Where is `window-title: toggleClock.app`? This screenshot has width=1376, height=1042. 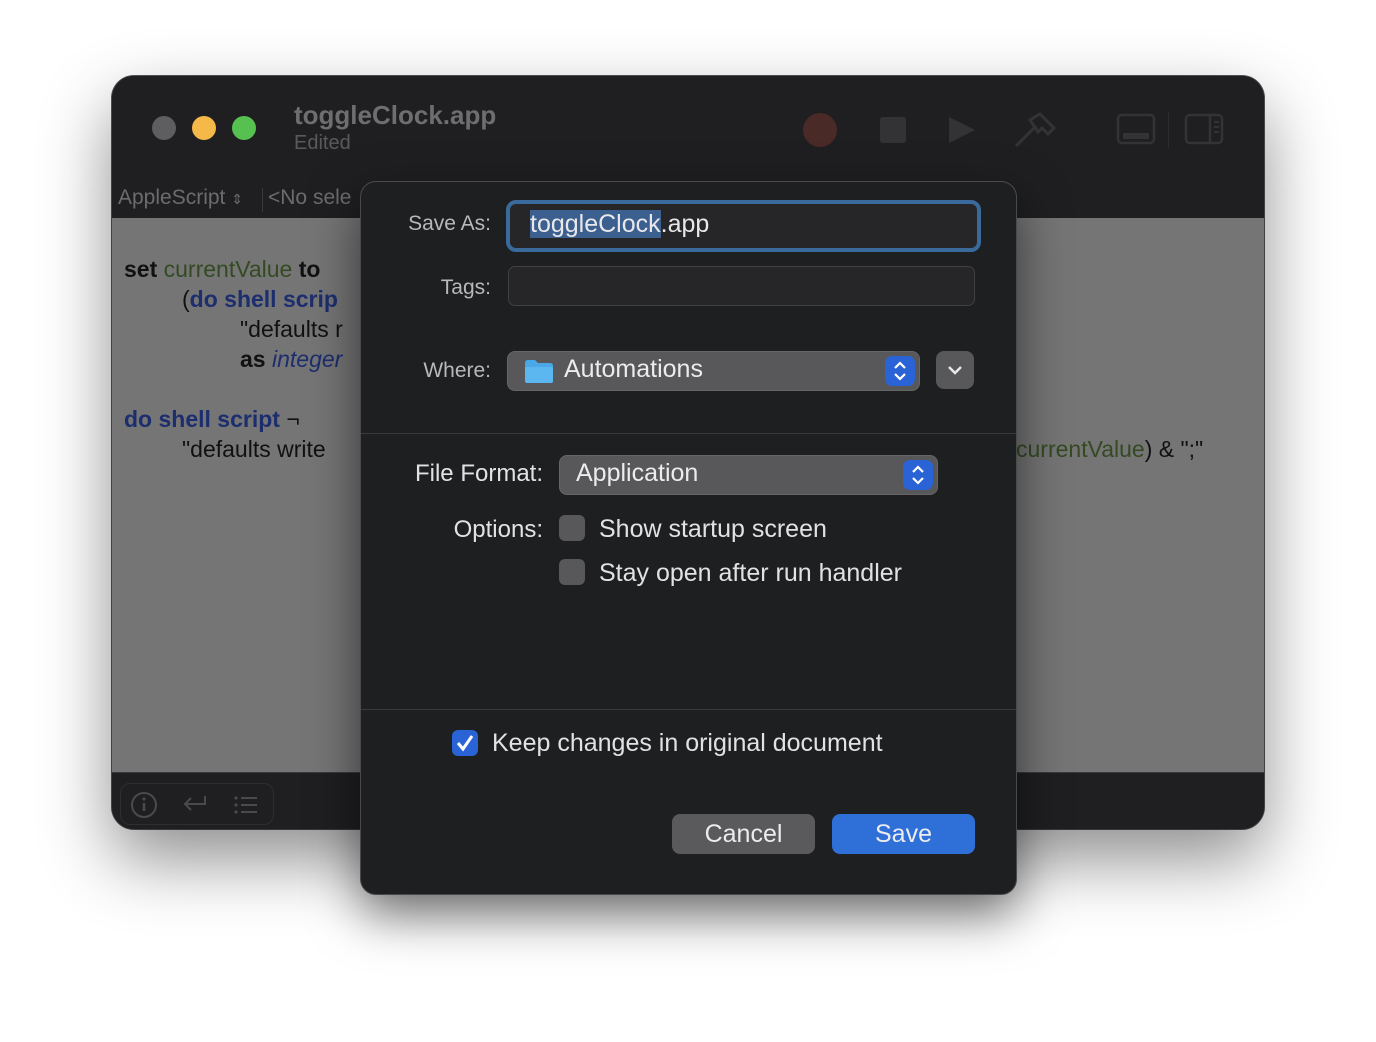 window-title: toggleClock.app is located at coordinates (395, 115).